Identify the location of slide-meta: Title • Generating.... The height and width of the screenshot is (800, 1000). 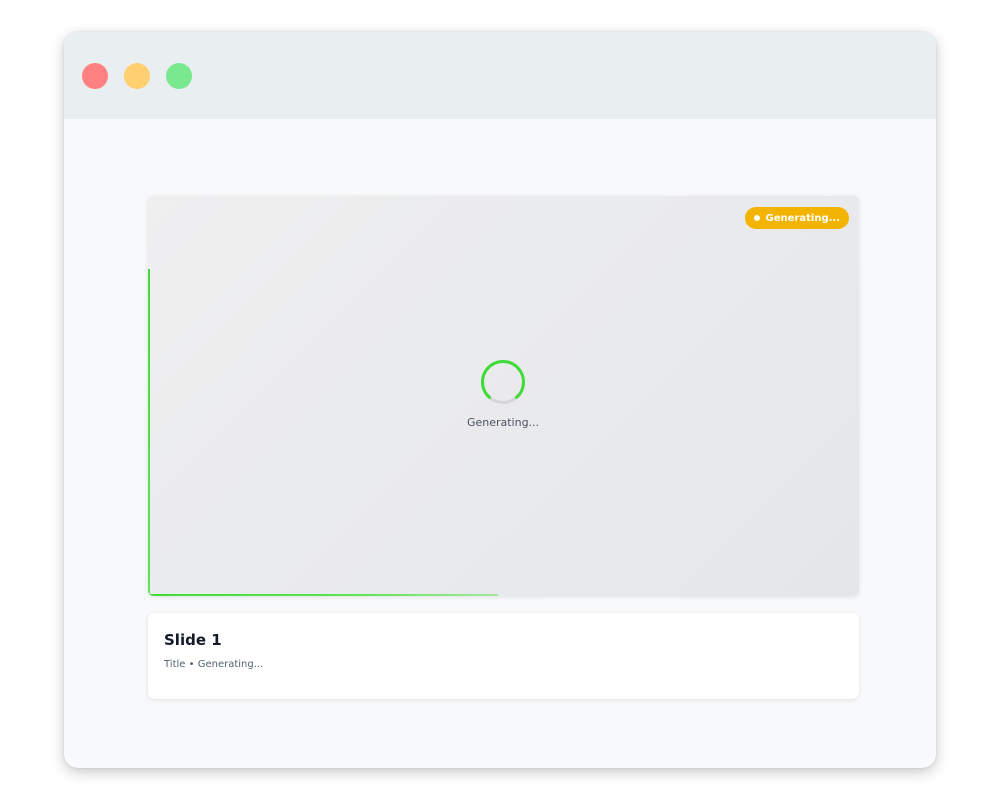
(213, 664).